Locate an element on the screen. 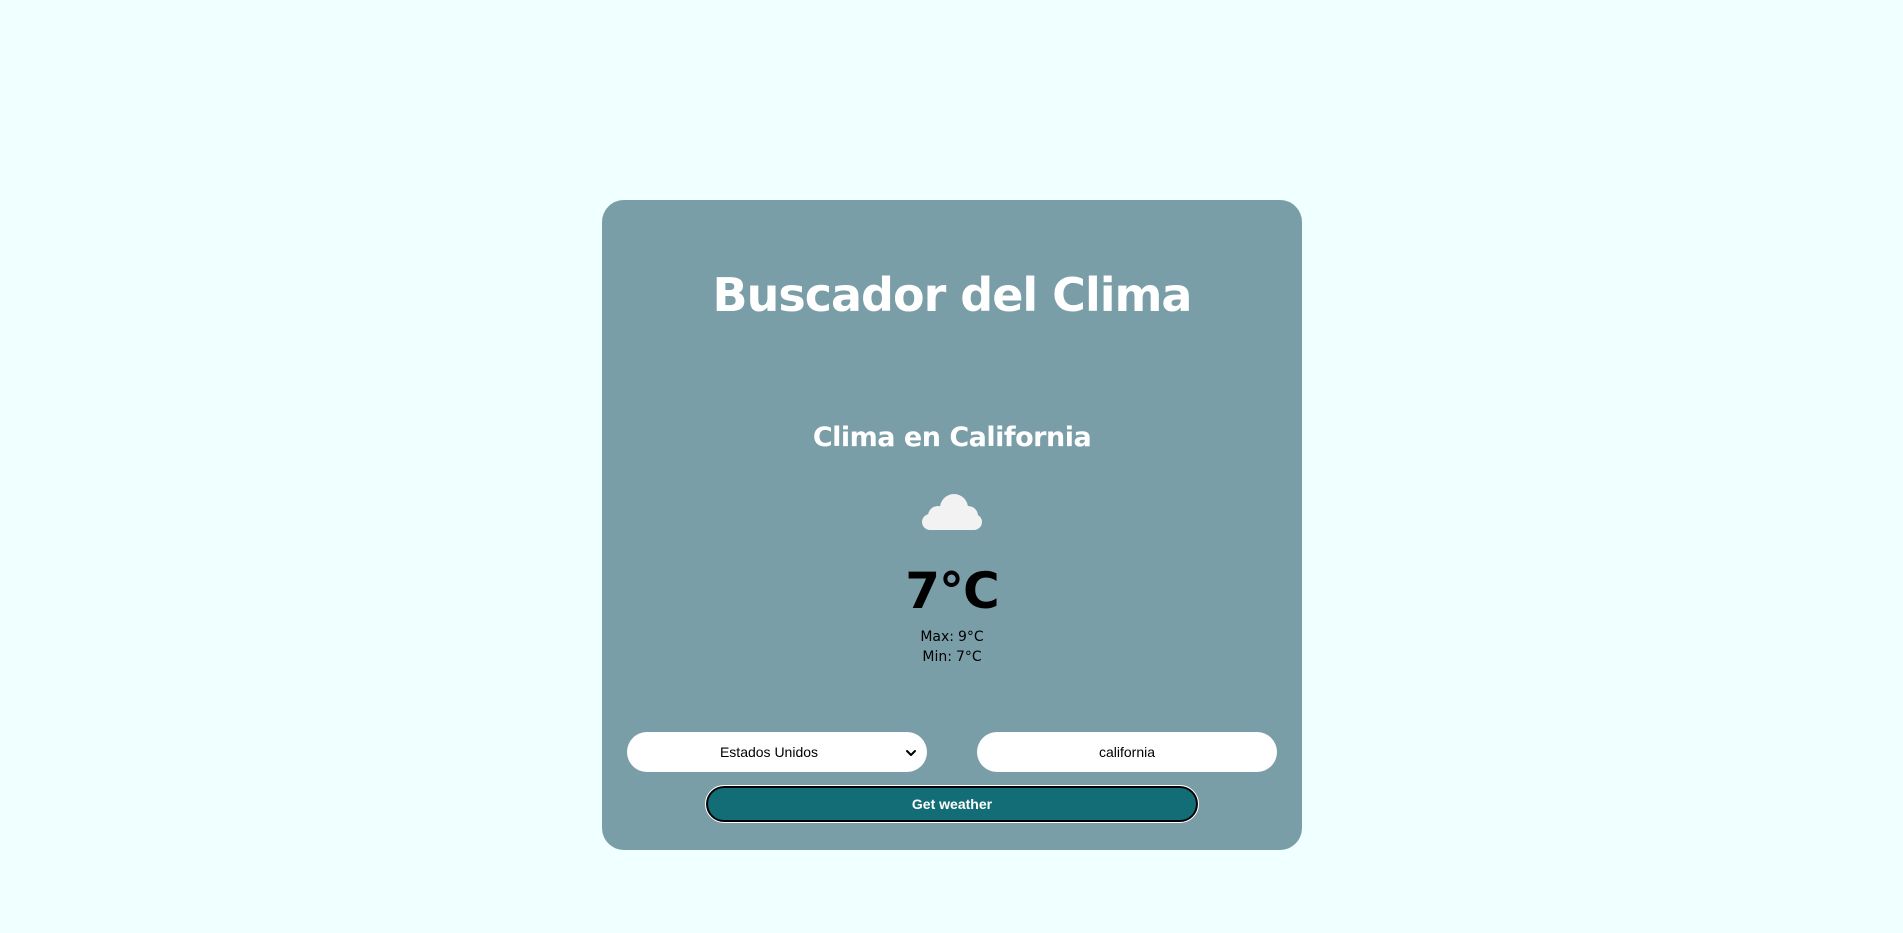  max-temperature: Max: 9°C is located at coordinates (952, 637).